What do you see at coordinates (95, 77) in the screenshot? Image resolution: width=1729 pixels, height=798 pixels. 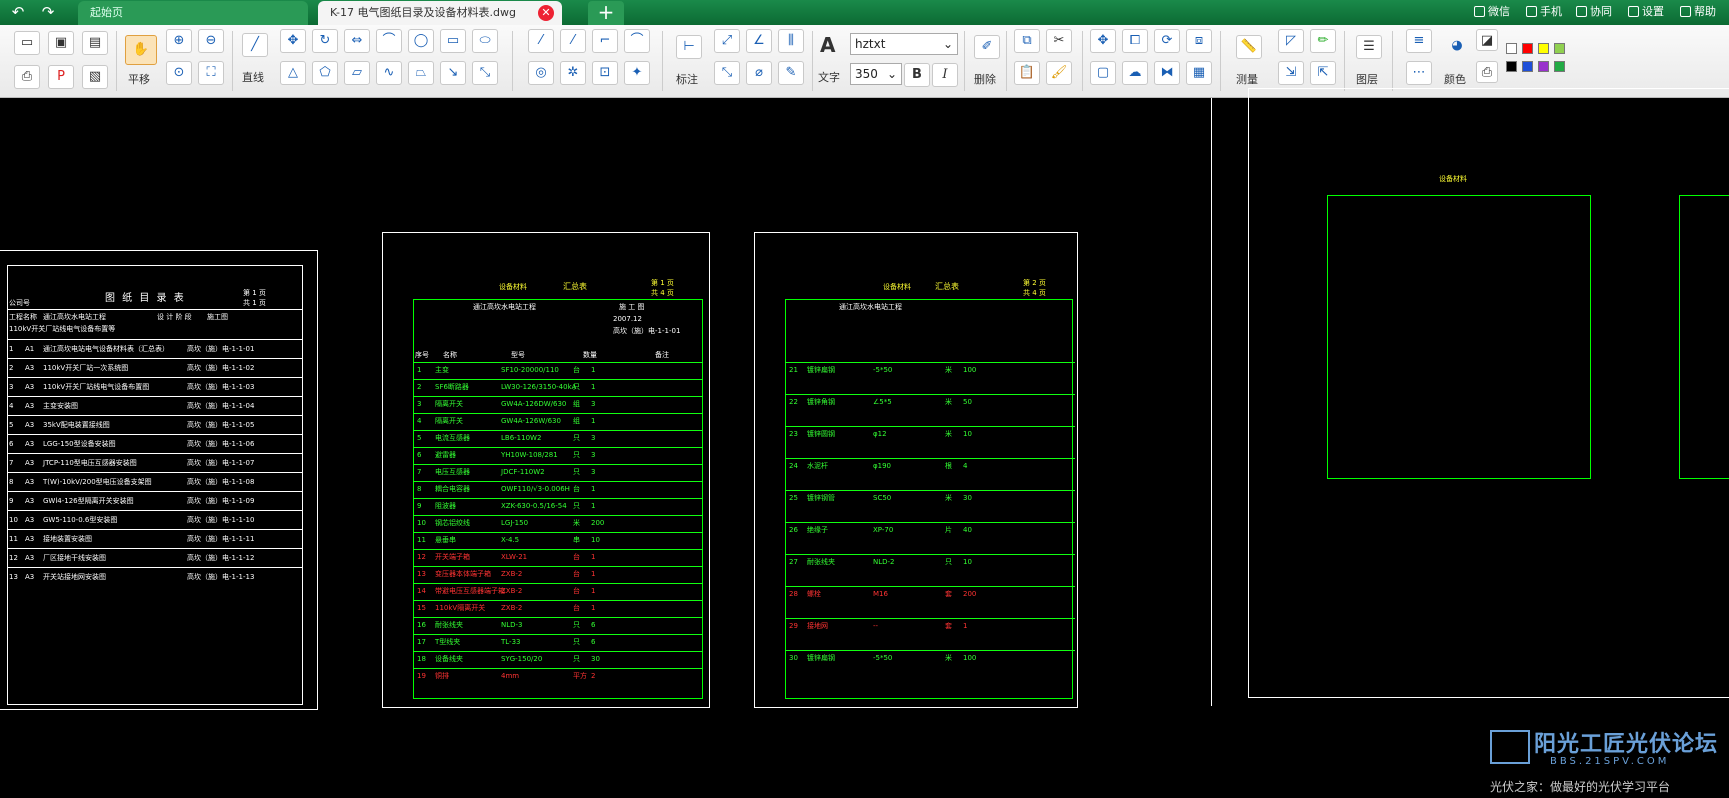 I see `export-image-icon: ▧` at bounding box center [95, 77].